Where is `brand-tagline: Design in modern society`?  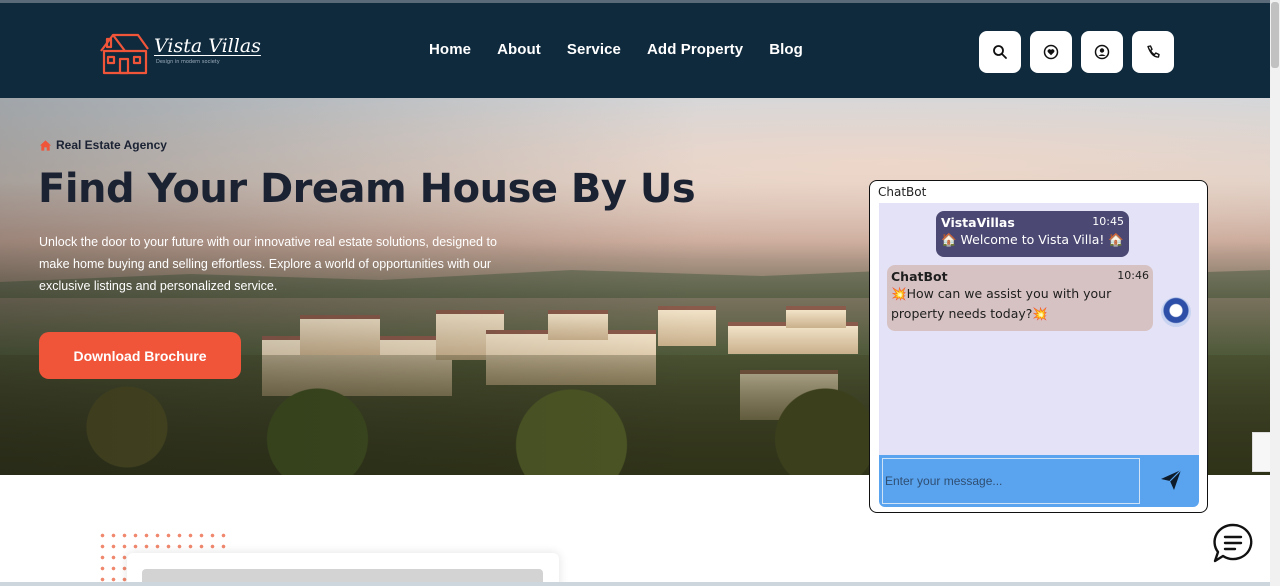 brand-tagline: Design in modern society is located at coordinates (188, 62).